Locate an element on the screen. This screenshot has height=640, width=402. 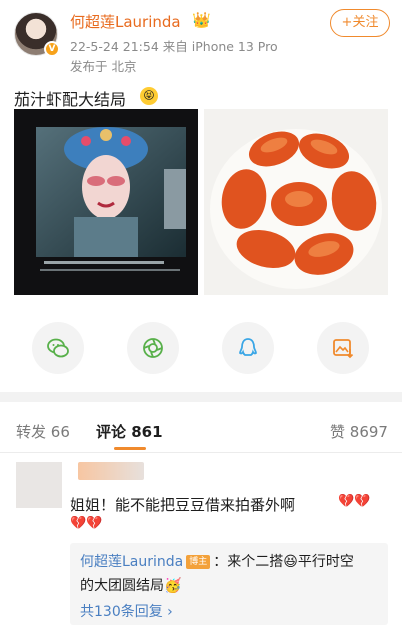
tab-like-count: 8697 is located at coordinates (368, 432).